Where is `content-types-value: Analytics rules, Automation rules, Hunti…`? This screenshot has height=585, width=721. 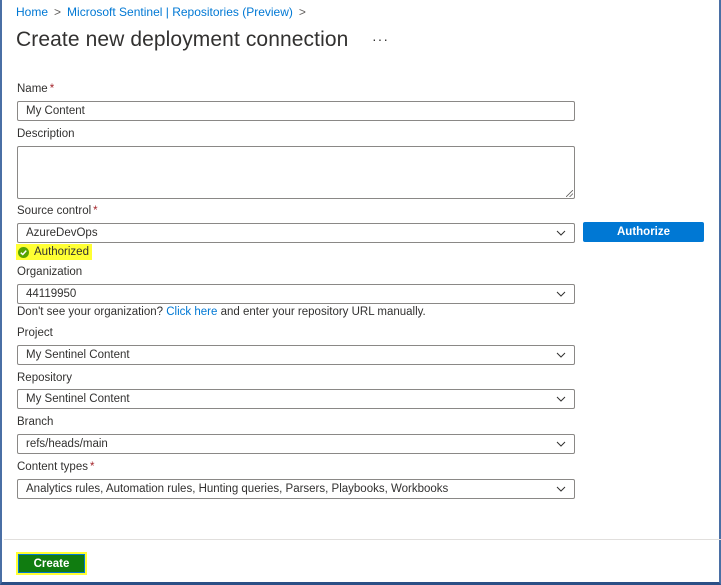
content-types-value: Analytics rules, Automation rules, Hunti… is located at coordinates (237, 489).